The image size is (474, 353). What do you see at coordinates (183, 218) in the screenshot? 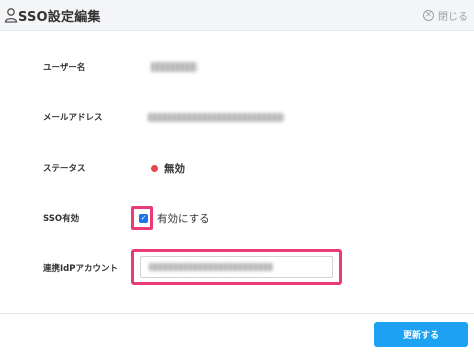
I see `sso-enabled-checkbox-label: 有効にする` at bounding box center [183, 218].